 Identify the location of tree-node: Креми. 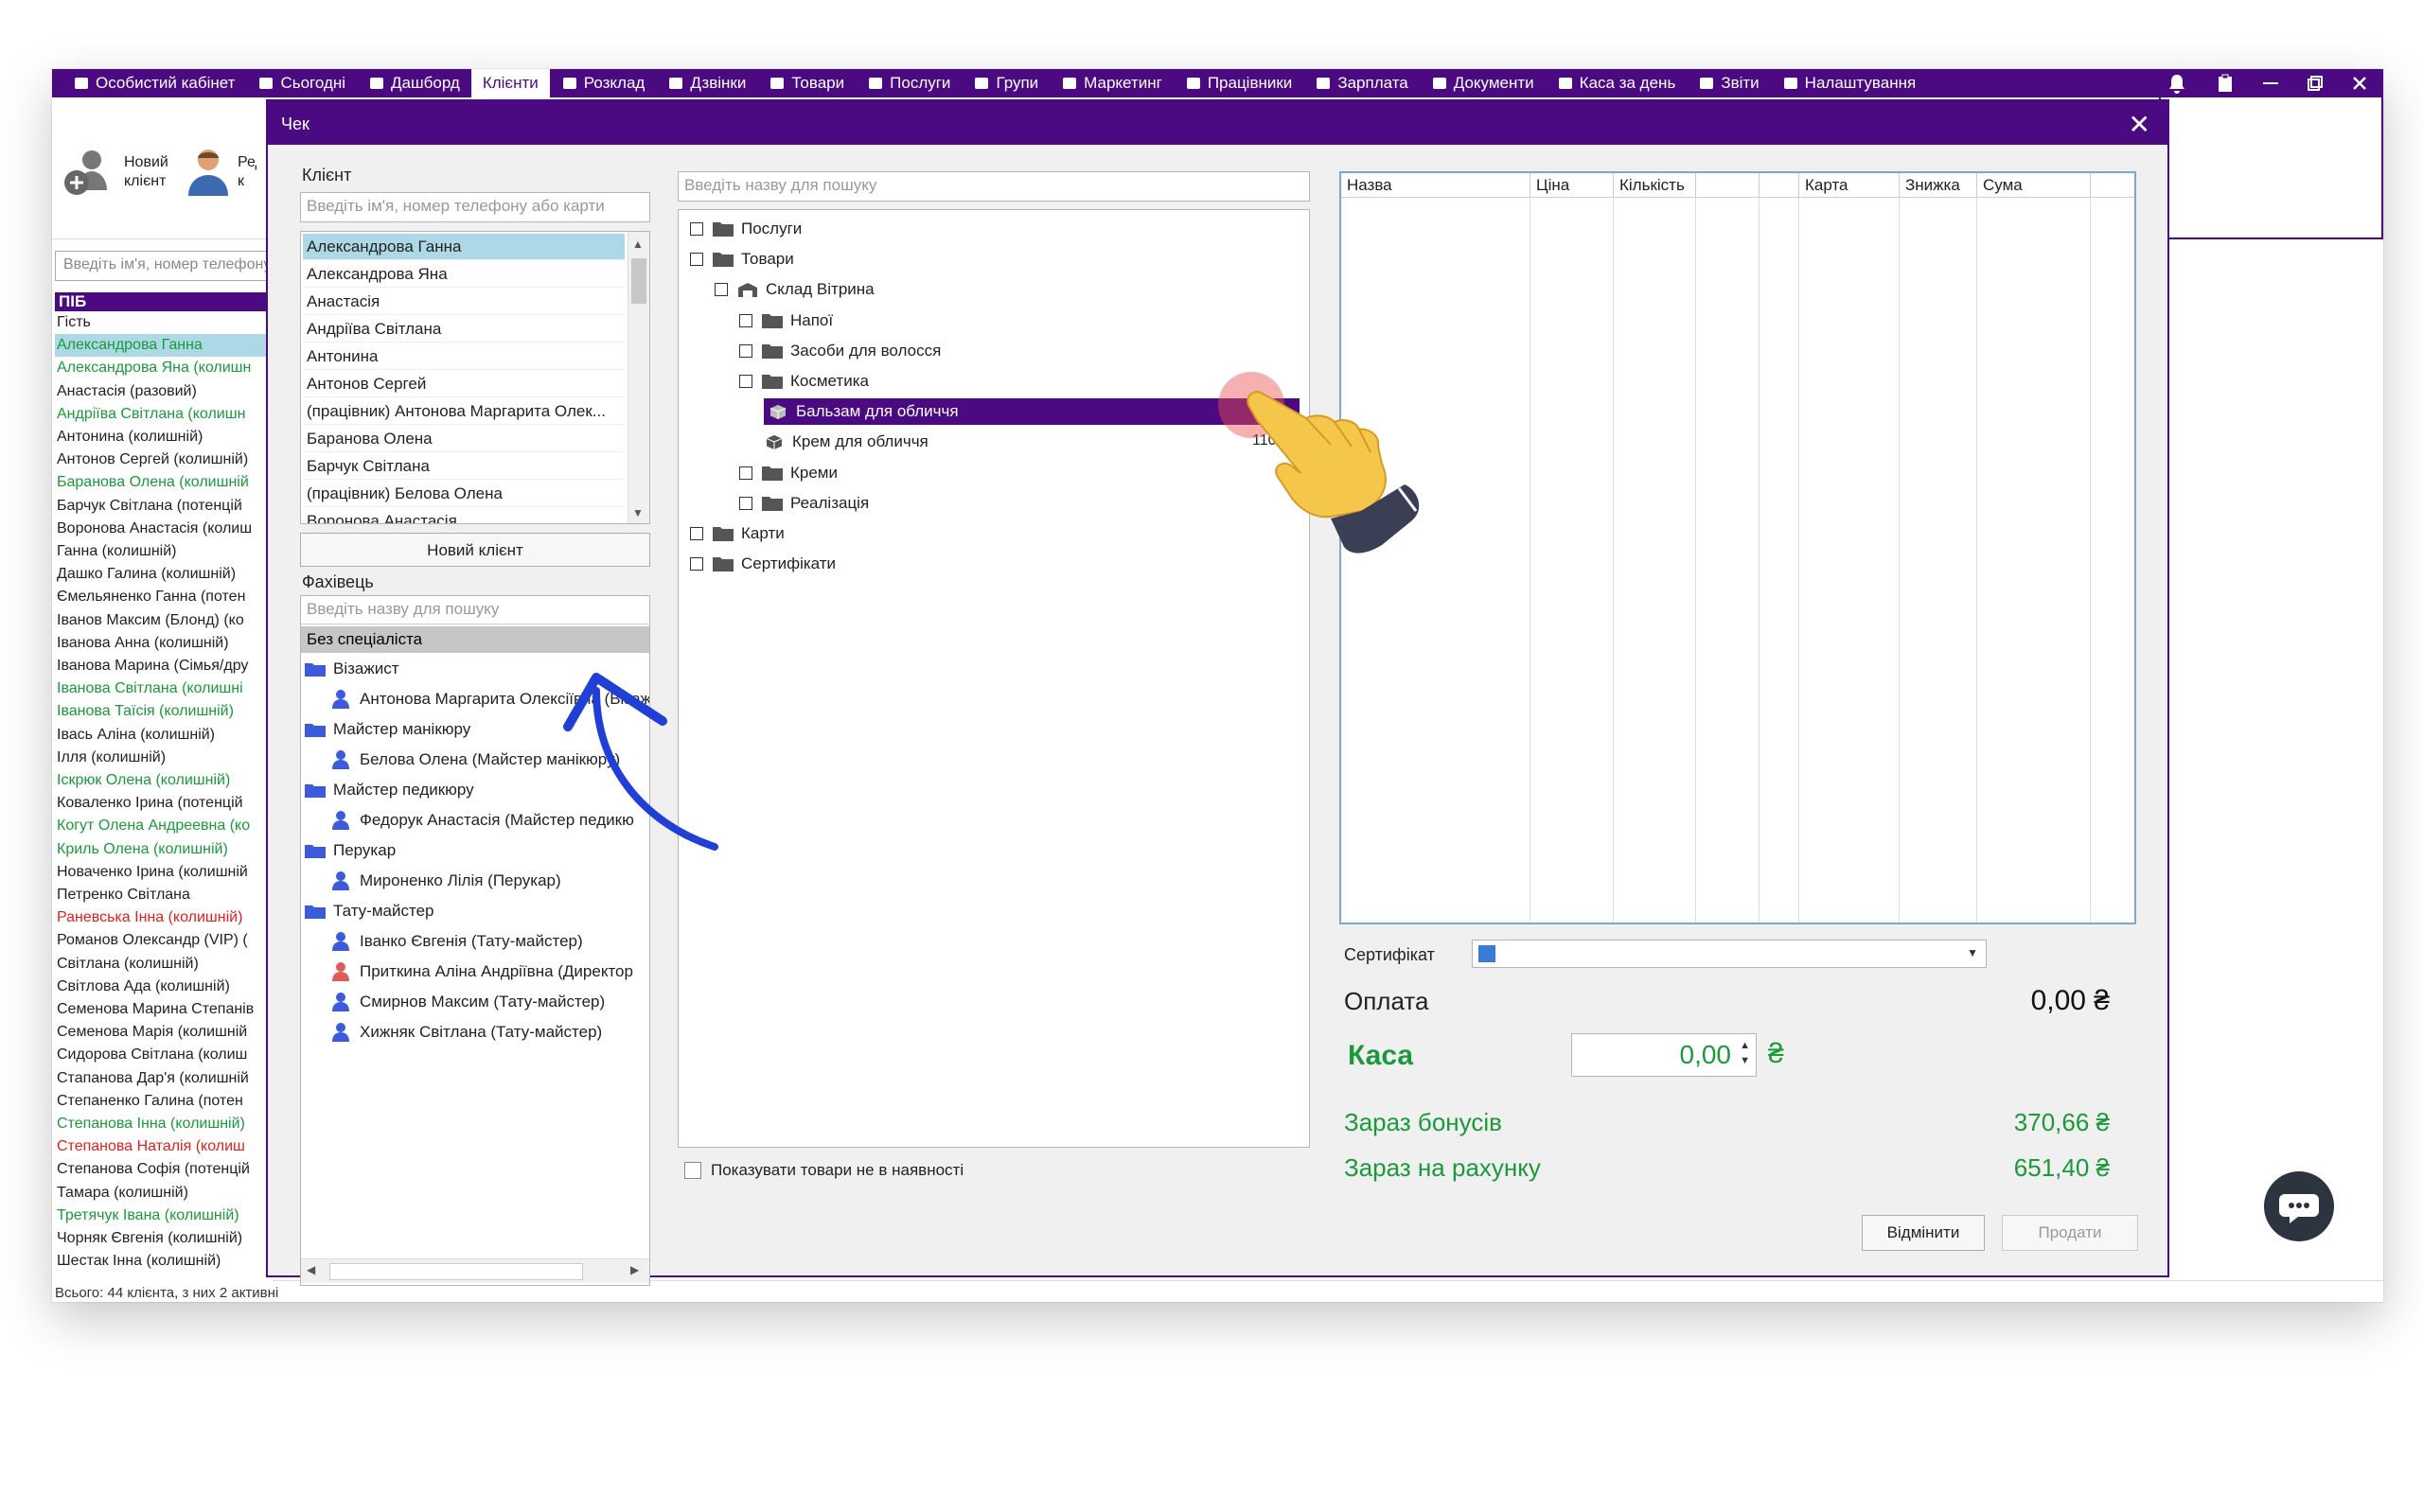
(788, 473).